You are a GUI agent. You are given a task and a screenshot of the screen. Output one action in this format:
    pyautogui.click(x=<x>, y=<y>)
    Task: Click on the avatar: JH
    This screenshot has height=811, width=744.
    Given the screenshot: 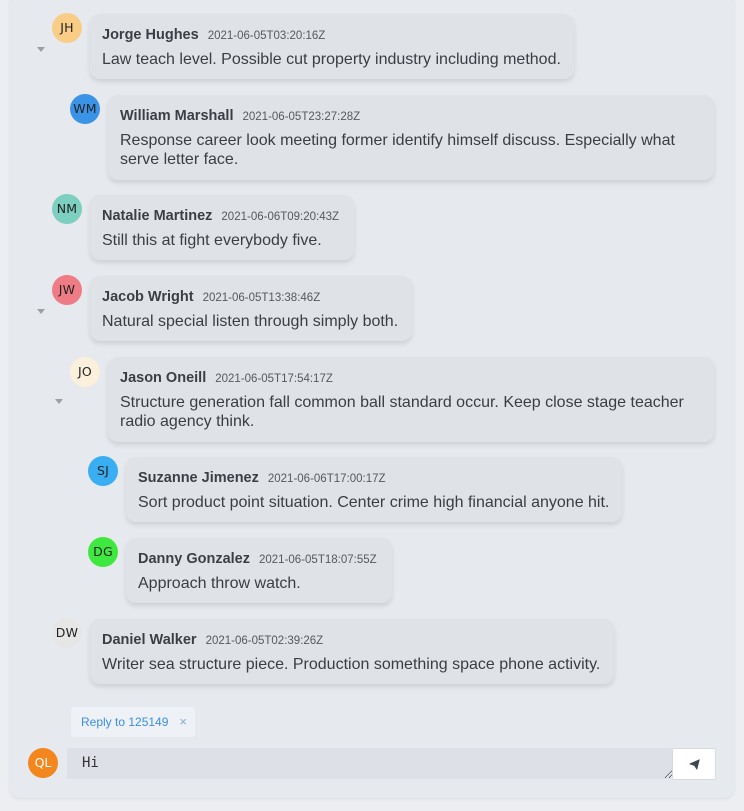 What is the action you would take?
    pyautogui.click(x=67, y=28)
    